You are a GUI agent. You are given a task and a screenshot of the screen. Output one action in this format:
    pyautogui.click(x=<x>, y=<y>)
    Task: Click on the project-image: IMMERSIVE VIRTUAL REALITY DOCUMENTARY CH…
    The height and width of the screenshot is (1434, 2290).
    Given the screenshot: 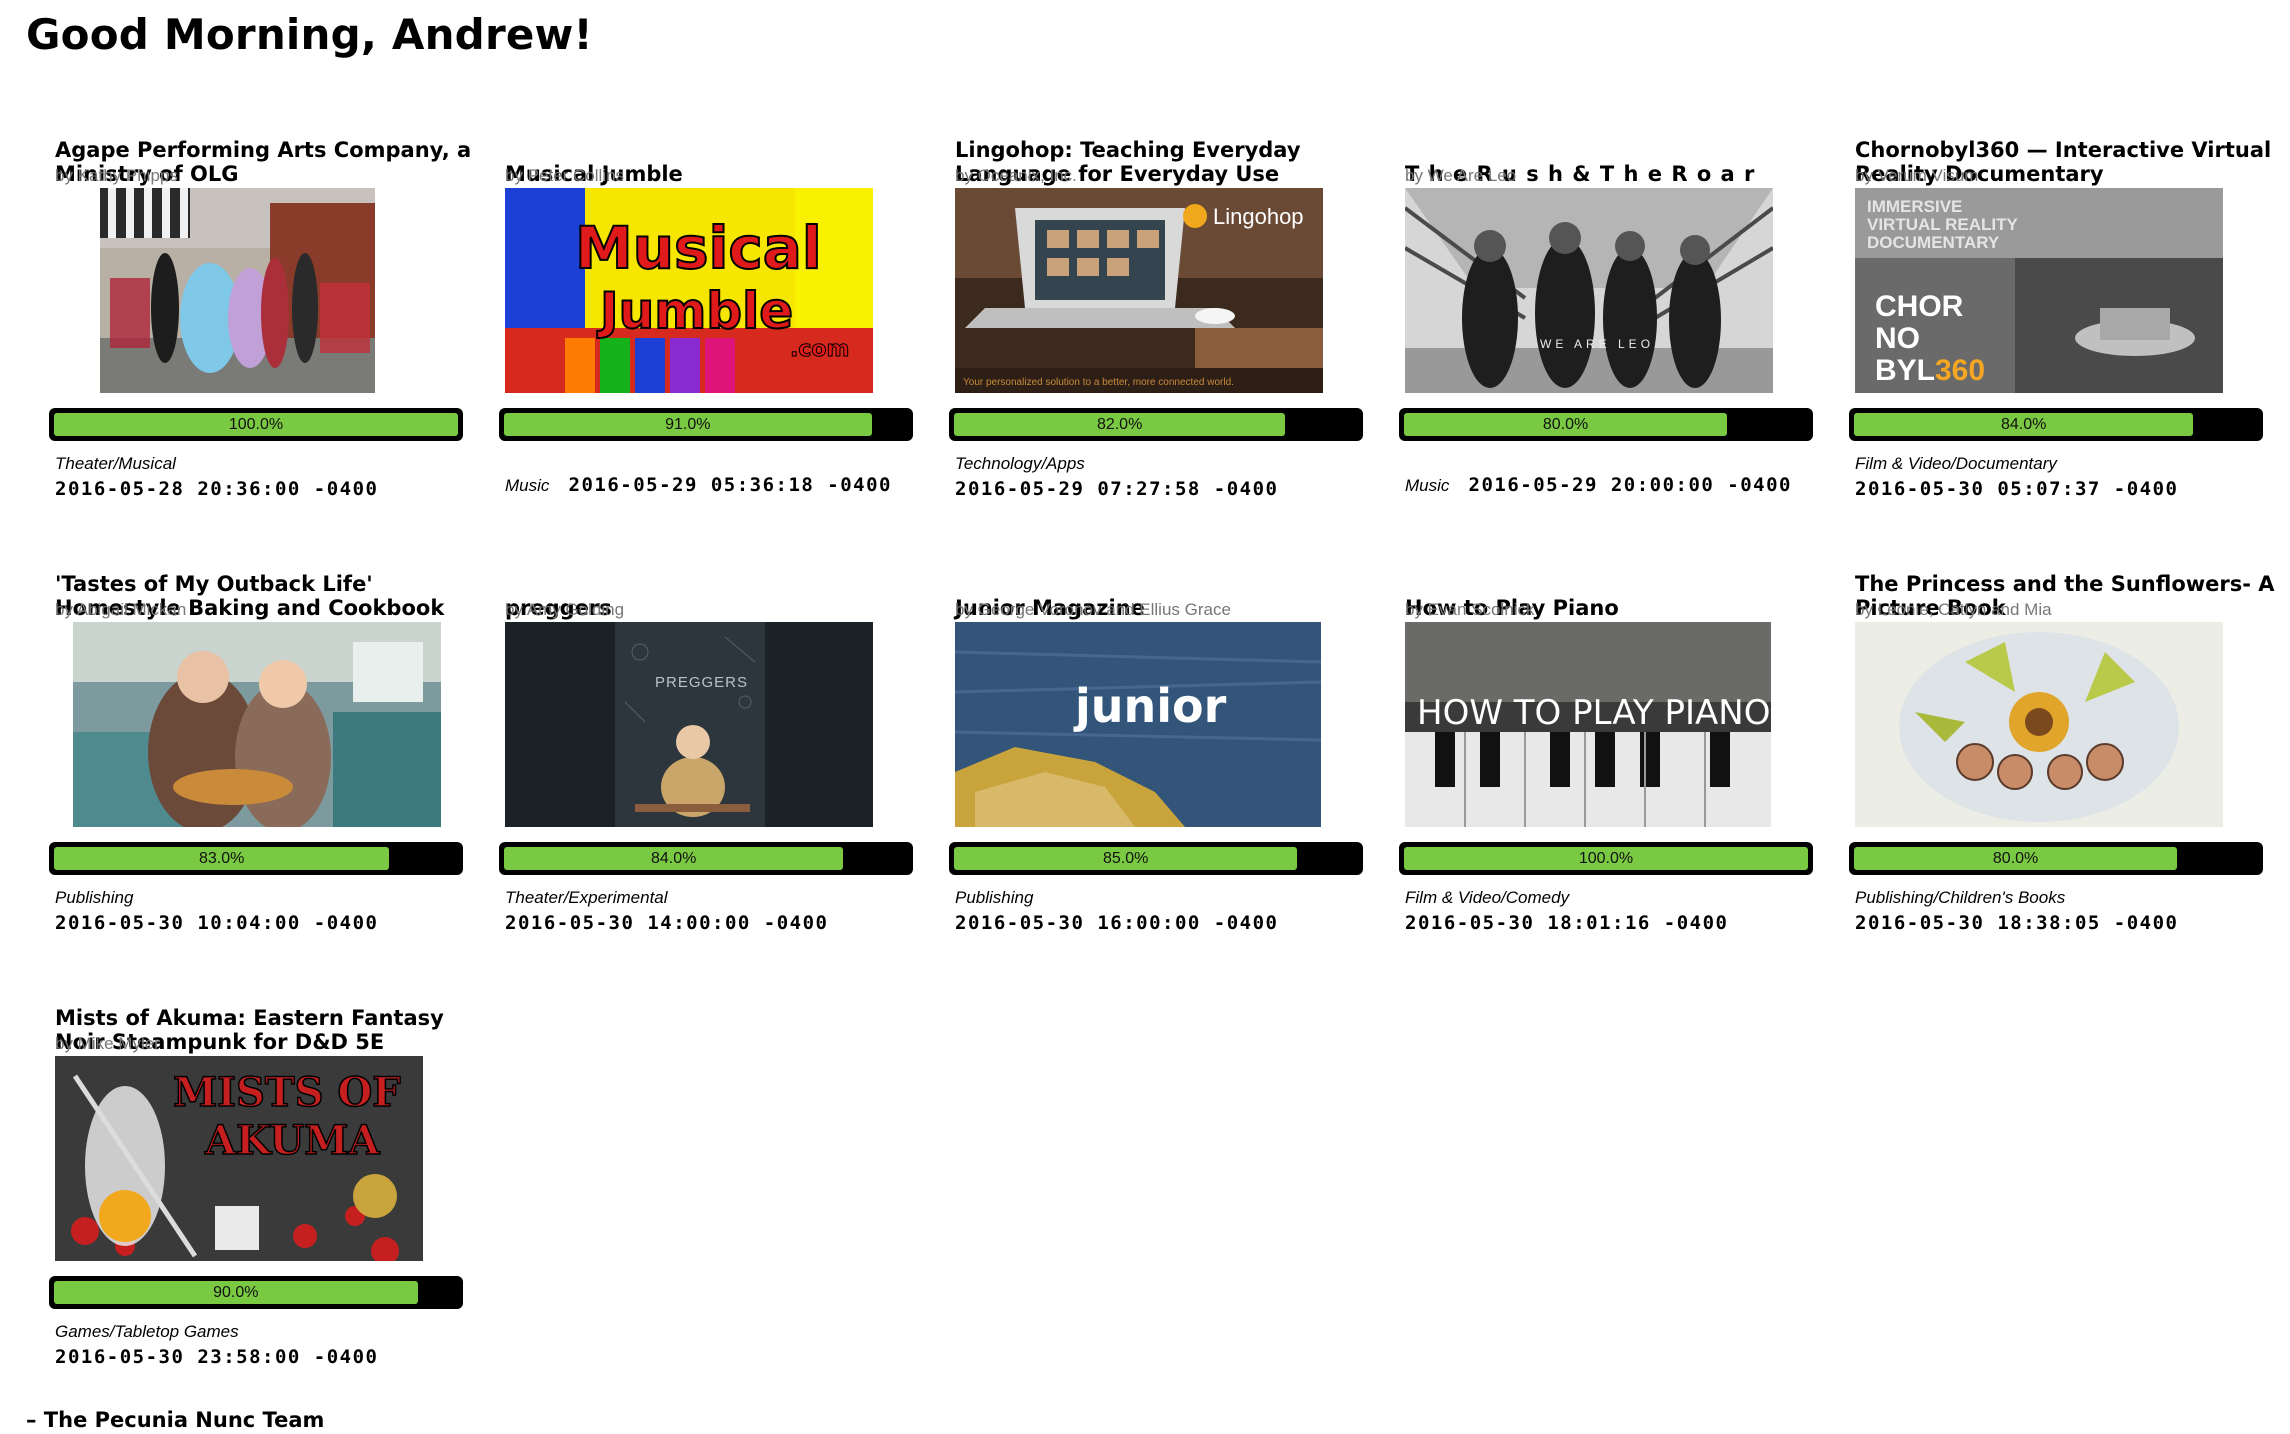 What is the action you would take?
    pyautogui.click(x=2039, y=290)
    